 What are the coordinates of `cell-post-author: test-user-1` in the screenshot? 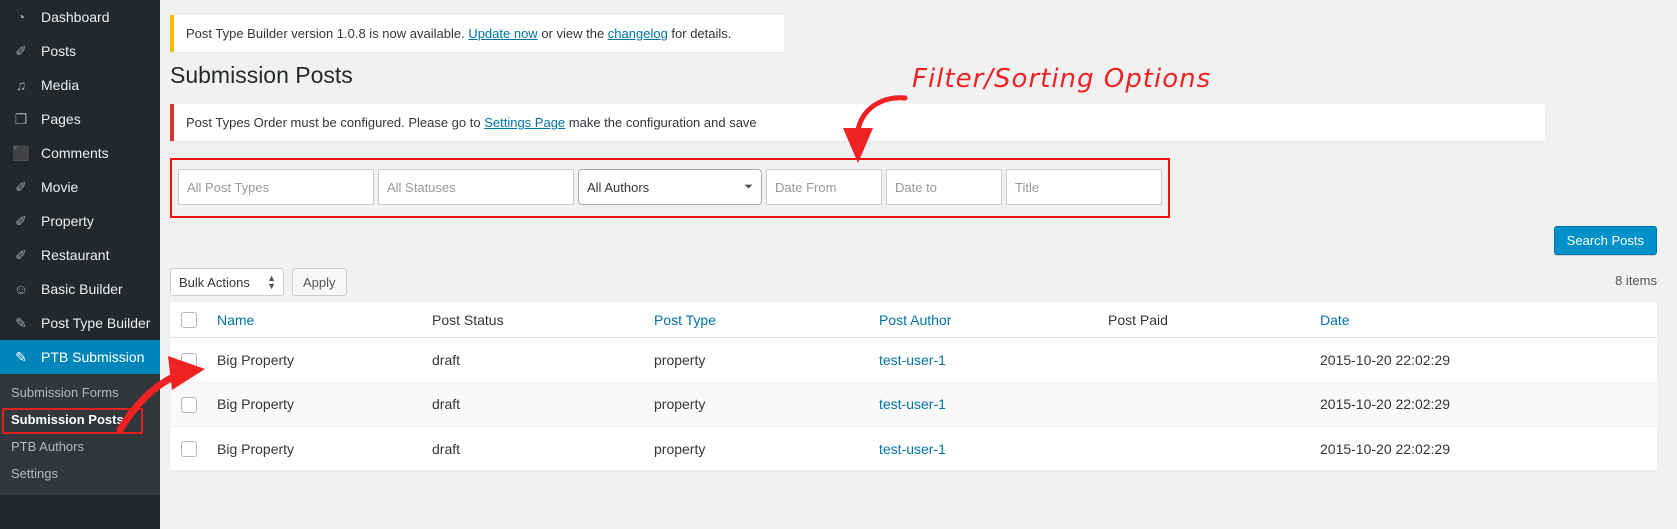 It's located at (983, 449).